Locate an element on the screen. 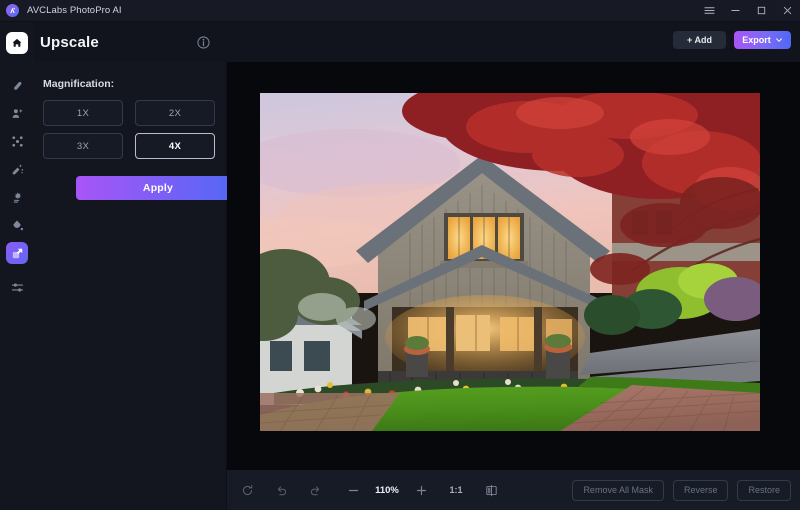 The width and height of the screenshot is (800, 510). app-title: AVCLabs PhotoPro AI is located at coordinates (74, 10).